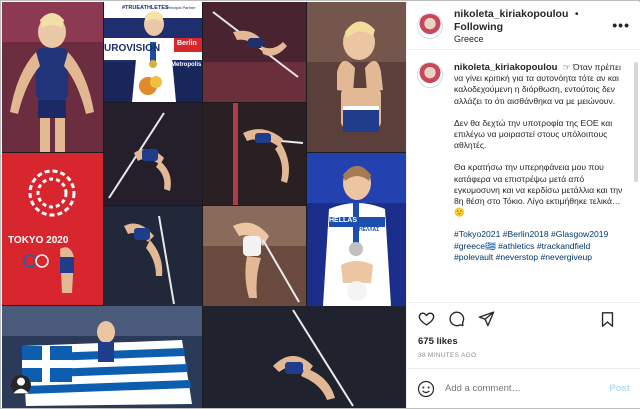  What do you see at coordinates (426, 319) in the screenshot?
I see `like-heart-icon` at bounding box center [426, 319].